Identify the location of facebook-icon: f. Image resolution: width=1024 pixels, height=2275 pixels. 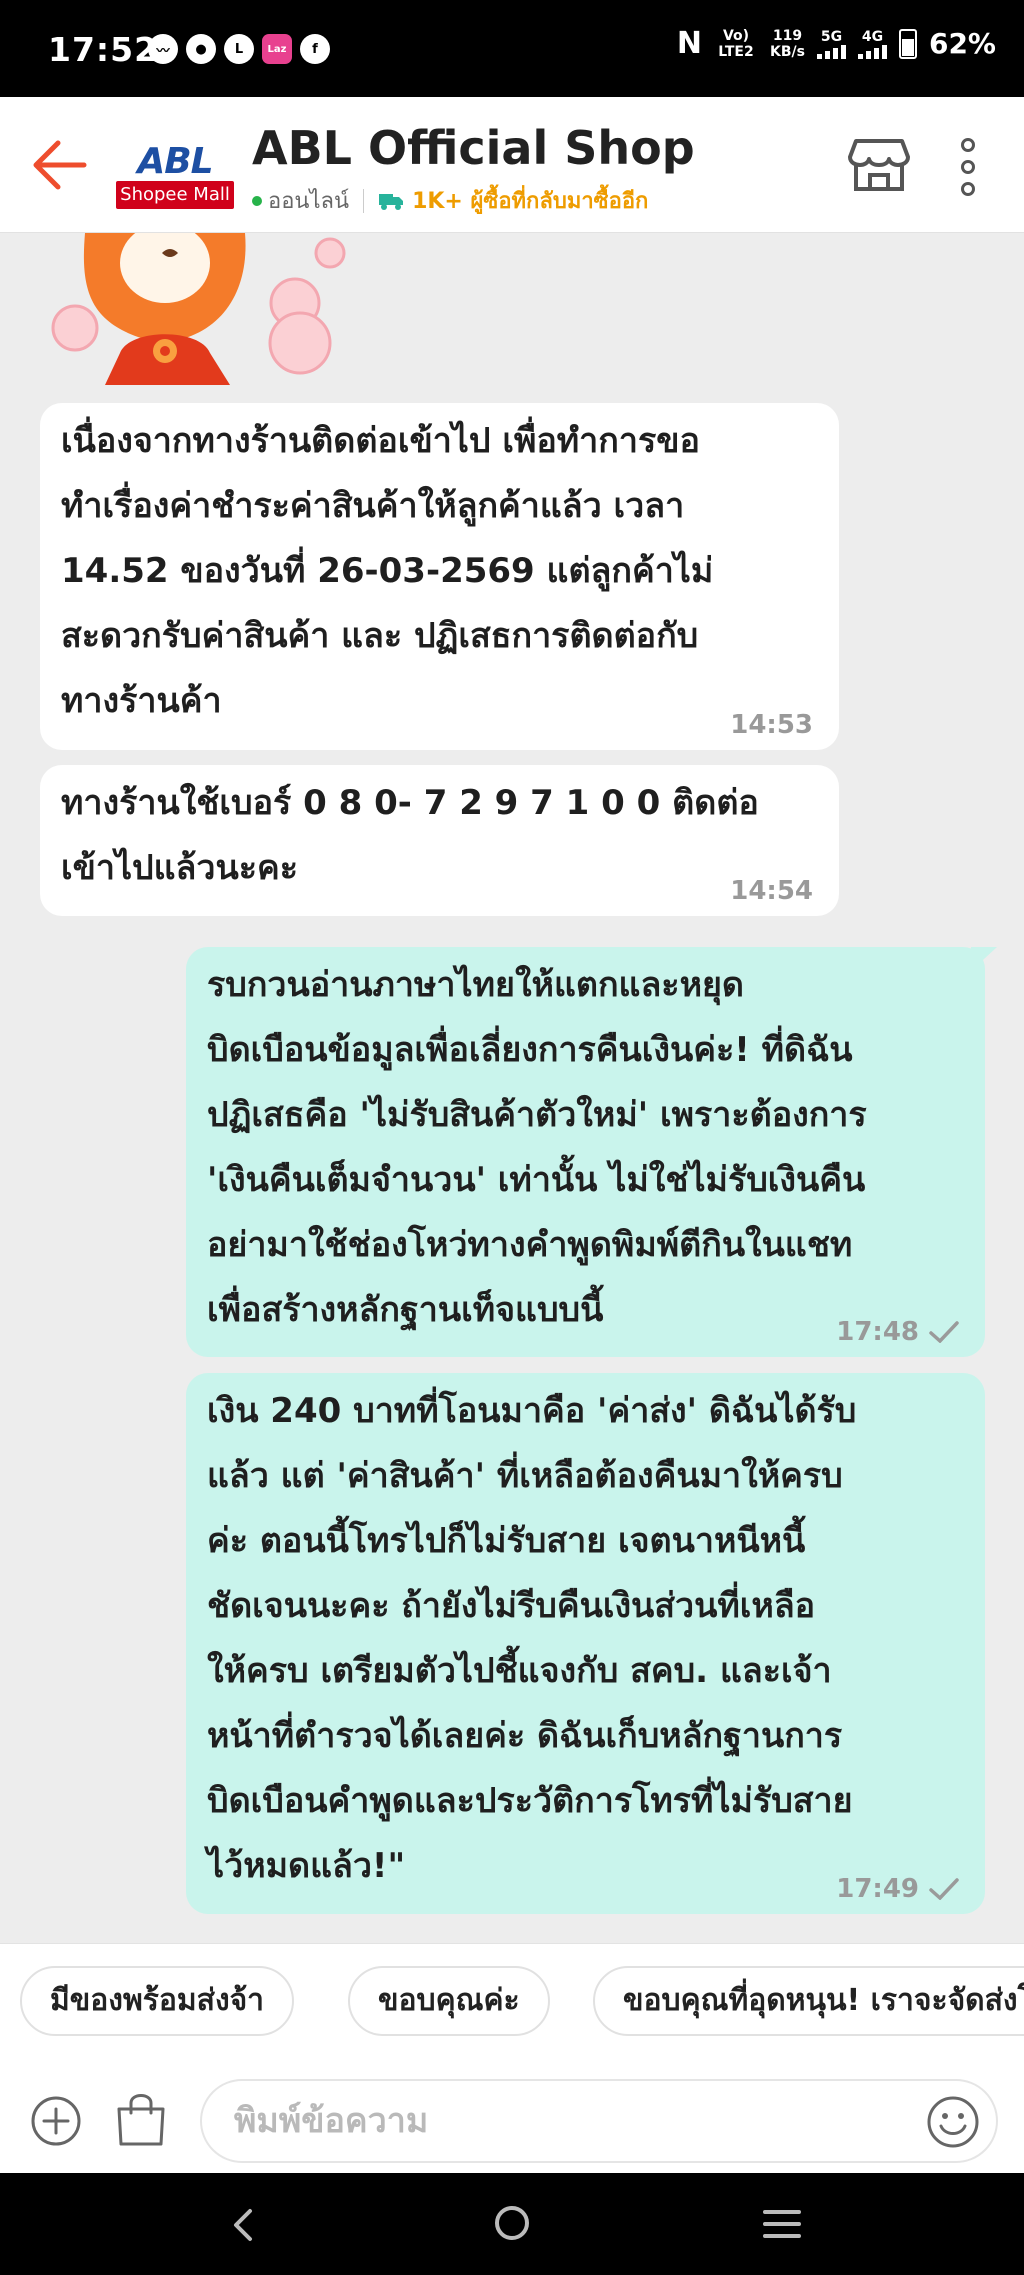
(315, 49).